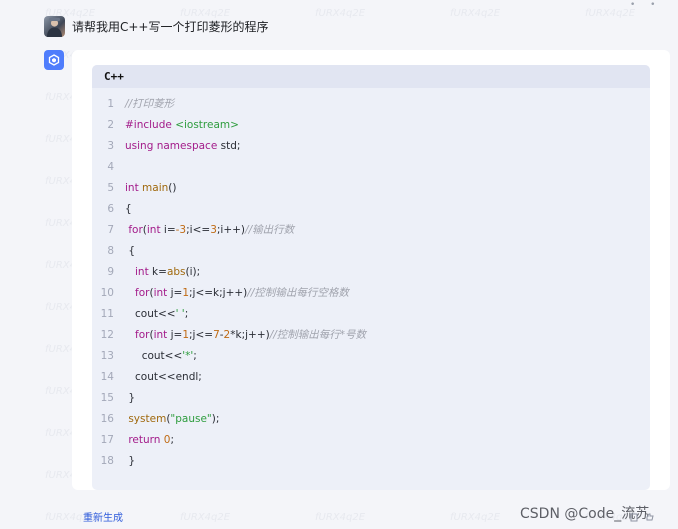  I want to click on code-language-label: C++, so click(371, 76).